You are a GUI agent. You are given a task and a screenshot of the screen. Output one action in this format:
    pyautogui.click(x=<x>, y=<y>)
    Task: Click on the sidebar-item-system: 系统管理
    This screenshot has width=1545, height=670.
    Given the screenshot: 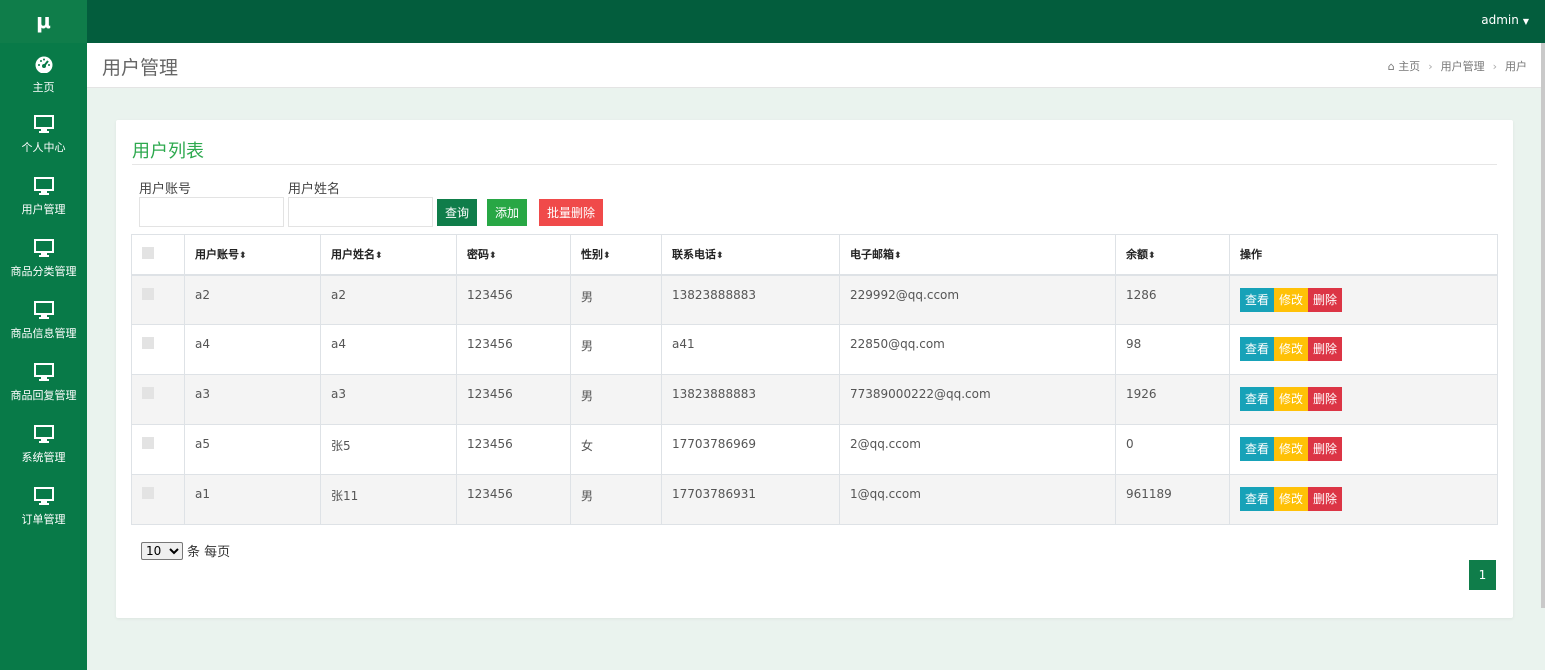 What is the action you would take?
    pyautogui.click(x=43, y=446)
    